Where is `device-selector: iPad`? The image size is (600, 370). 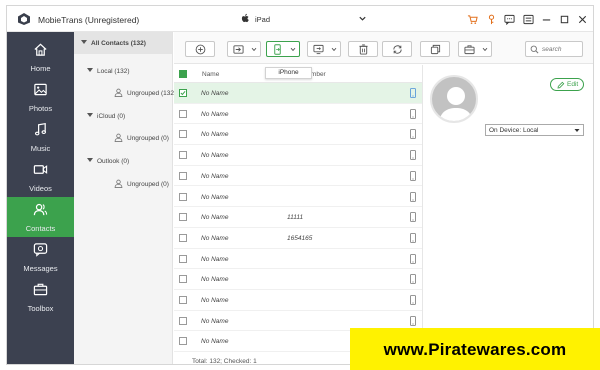 device-selector: iPad is located at coordinates (303, 19).